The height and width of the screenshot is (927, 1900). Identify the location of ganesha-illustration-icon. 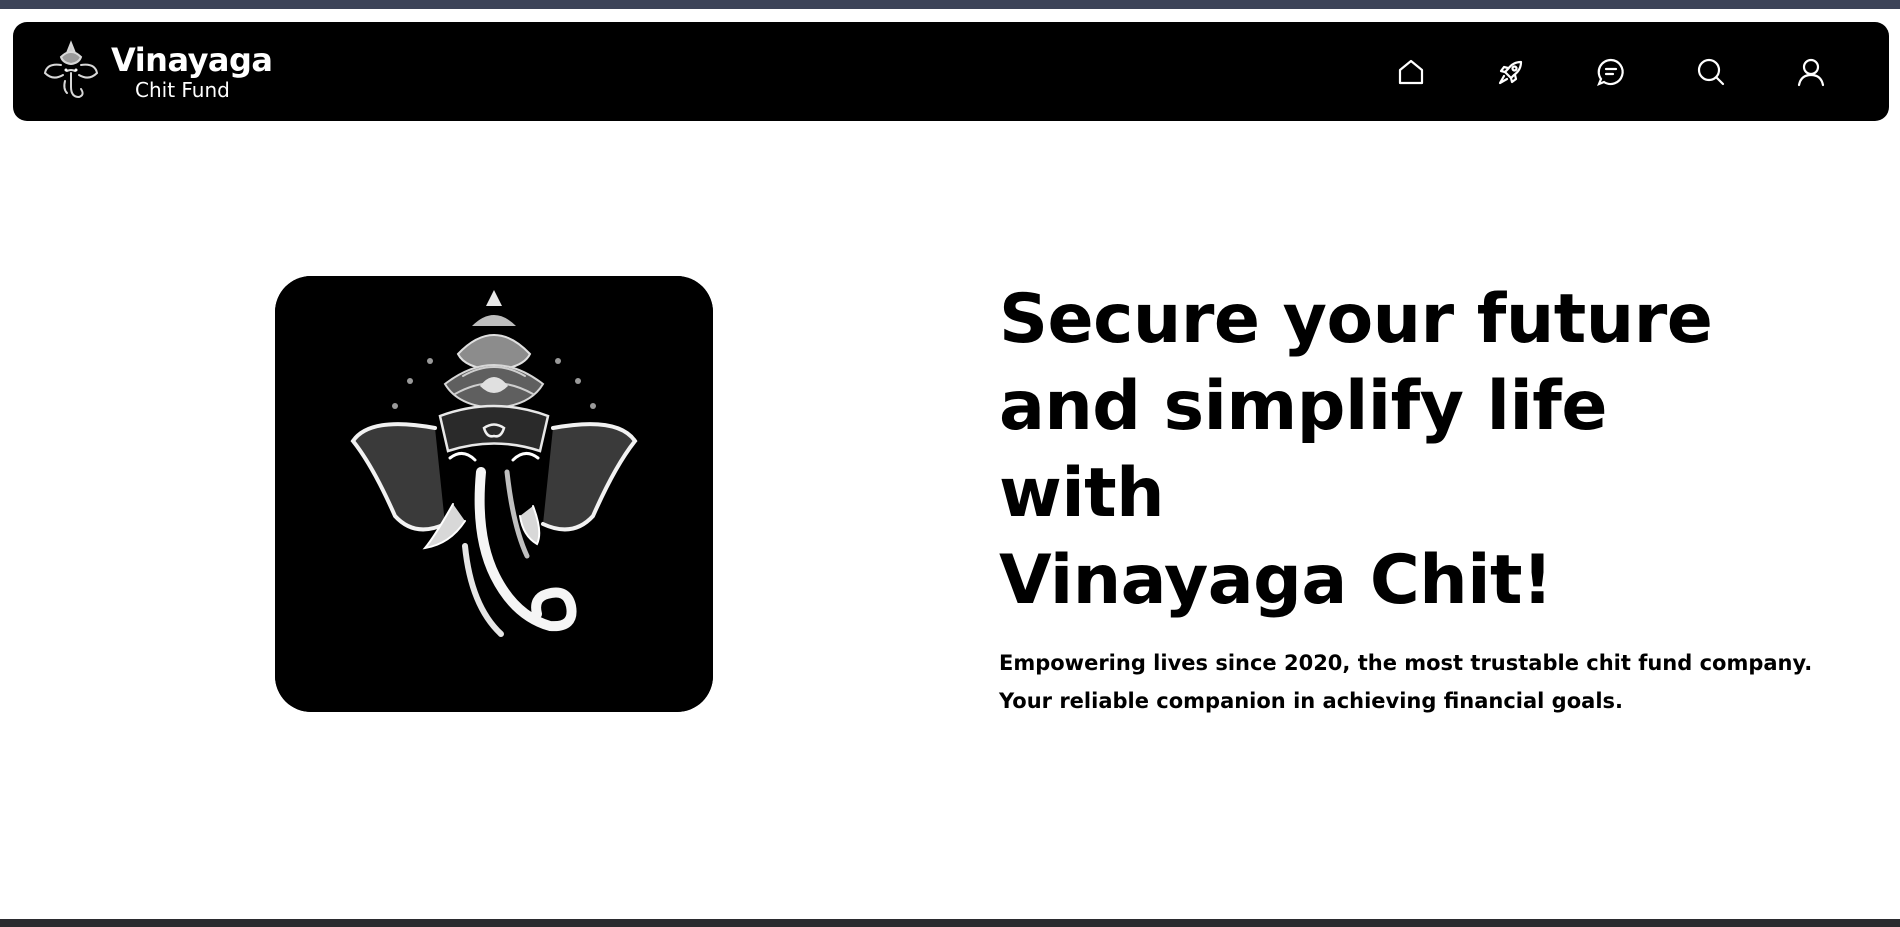
(494, 494).